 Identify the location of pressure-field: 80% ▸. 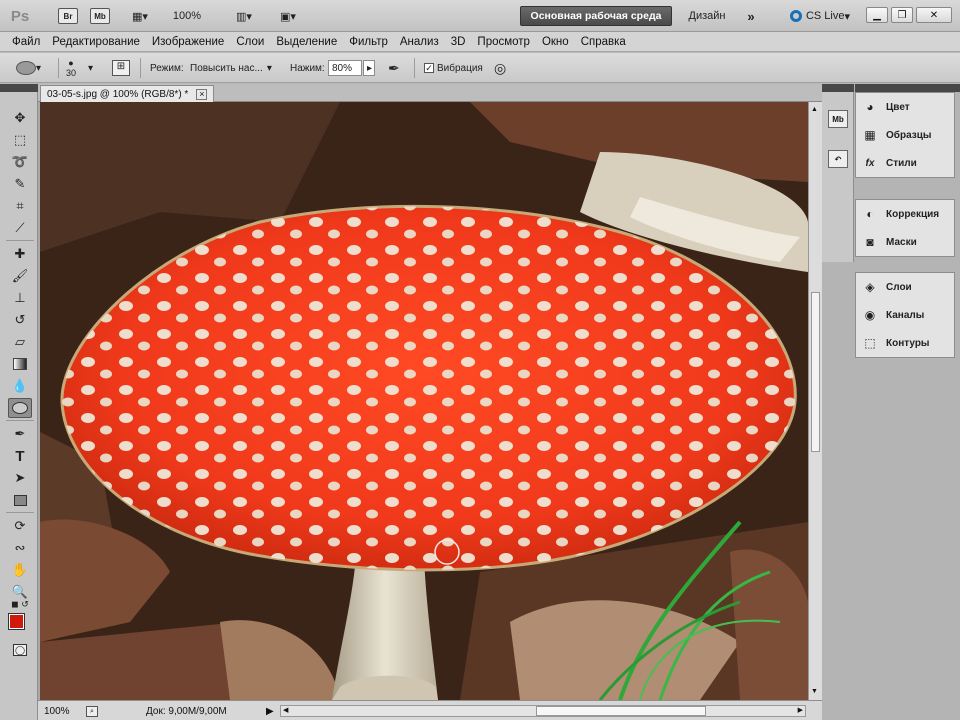
(351, 68).